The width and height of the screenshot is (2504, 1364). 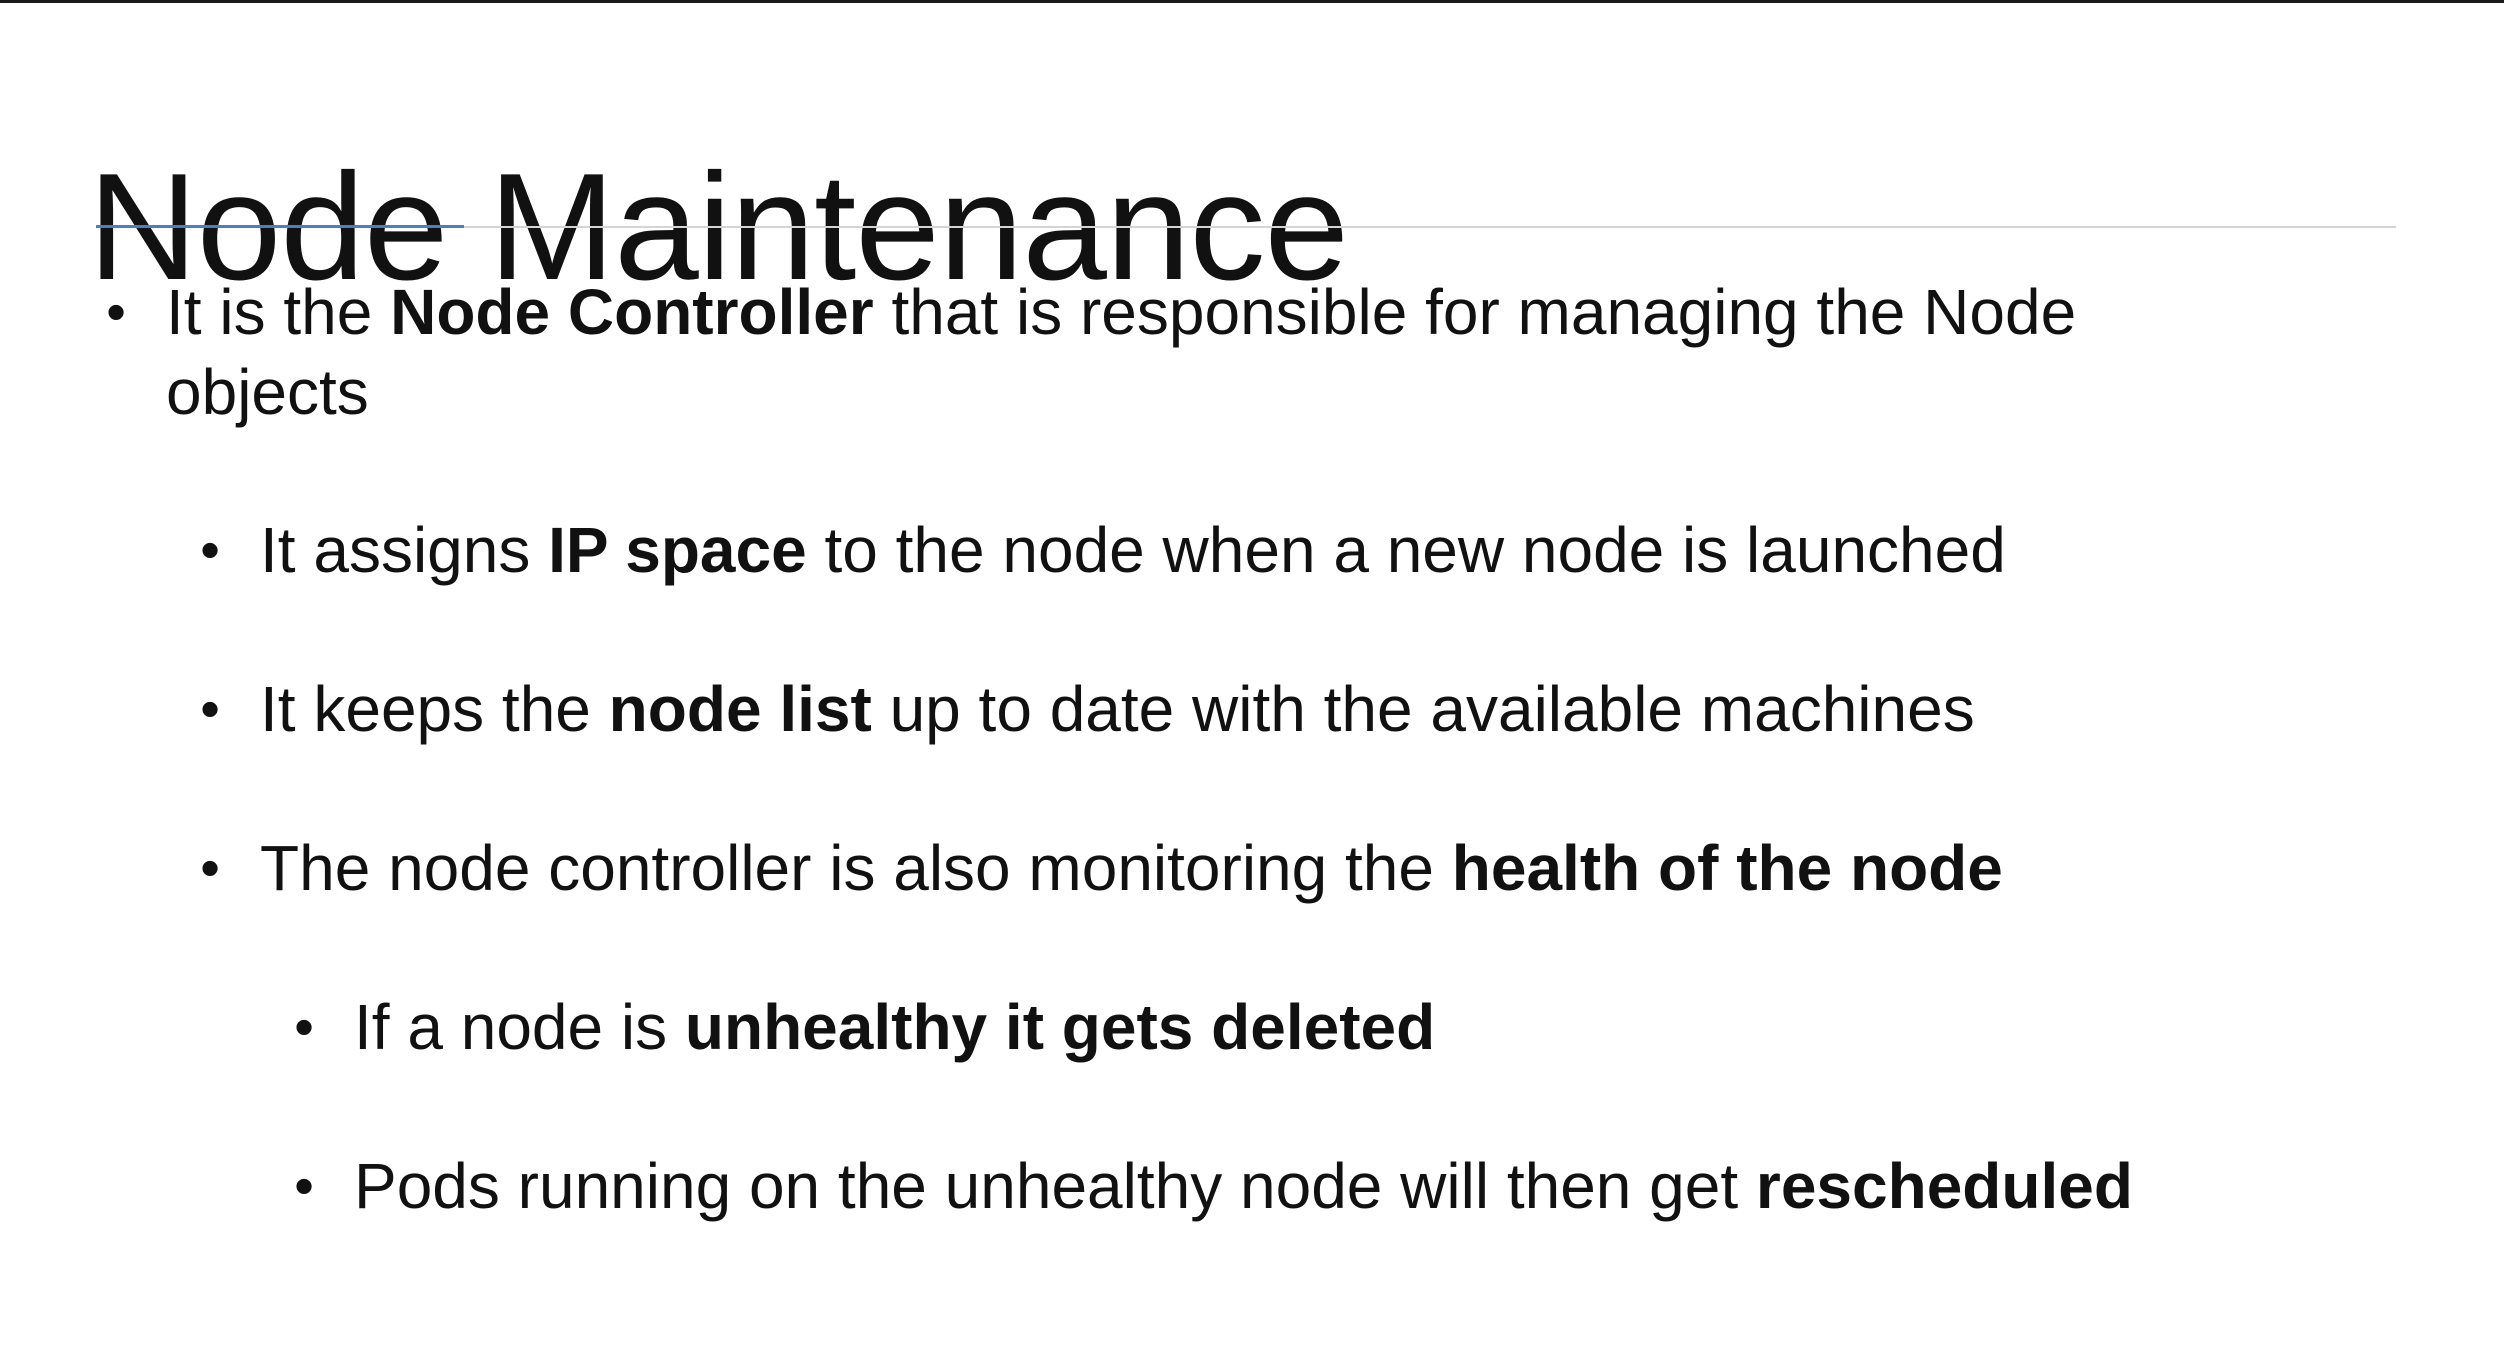 What do you see at coordinates (1406, 550) in the screenshot?
I see `bullet-text-post: to the node when a new node is launched` at bounding box center [1406, 550].